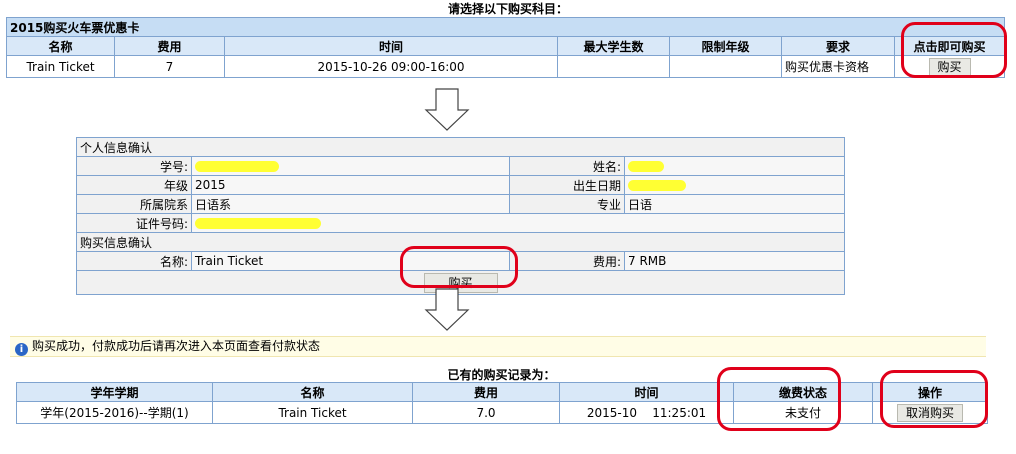  Describe the element at coordinates (838, 66) in the screenshot. I see `cell-requirement: 购买优惠卡资格` at that location.